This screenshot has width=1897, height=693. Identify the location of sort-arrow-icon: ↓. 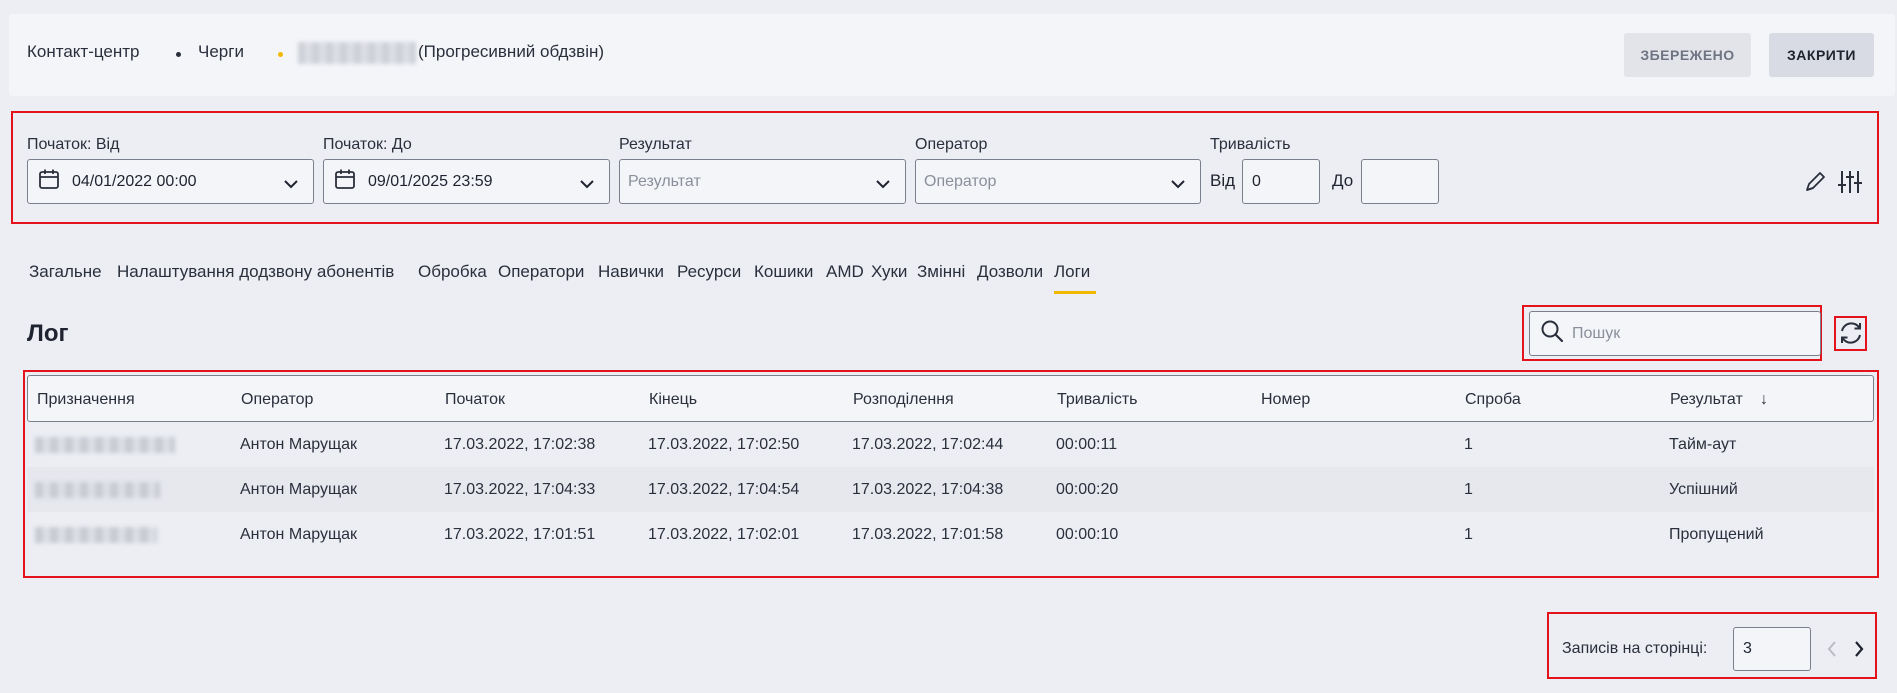
(1764, 400).